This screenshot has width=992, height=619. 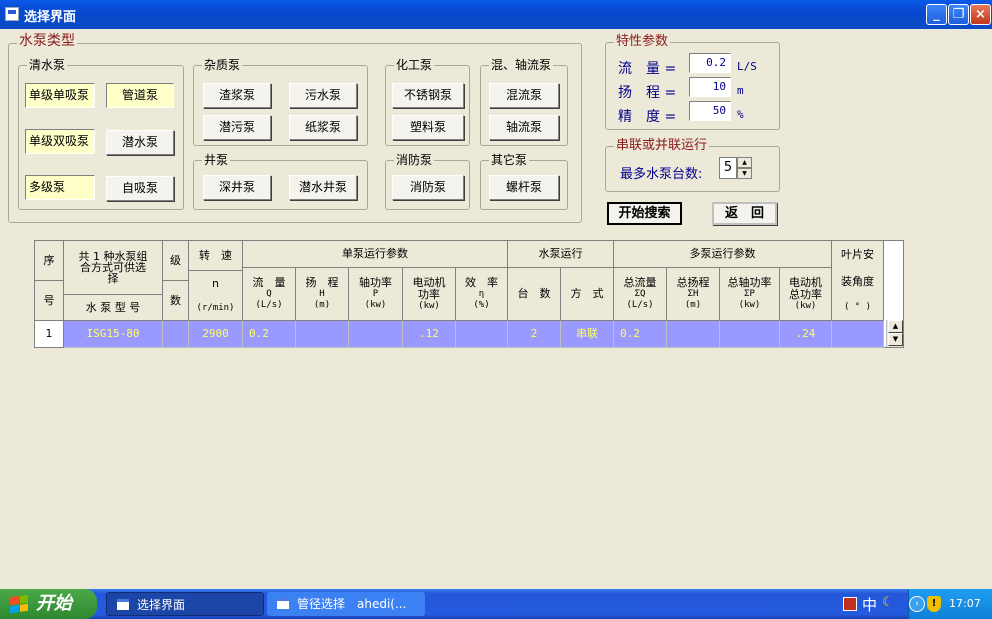 I want to click on row-model-cell: ISG15-80, so click(x=113, y=334).